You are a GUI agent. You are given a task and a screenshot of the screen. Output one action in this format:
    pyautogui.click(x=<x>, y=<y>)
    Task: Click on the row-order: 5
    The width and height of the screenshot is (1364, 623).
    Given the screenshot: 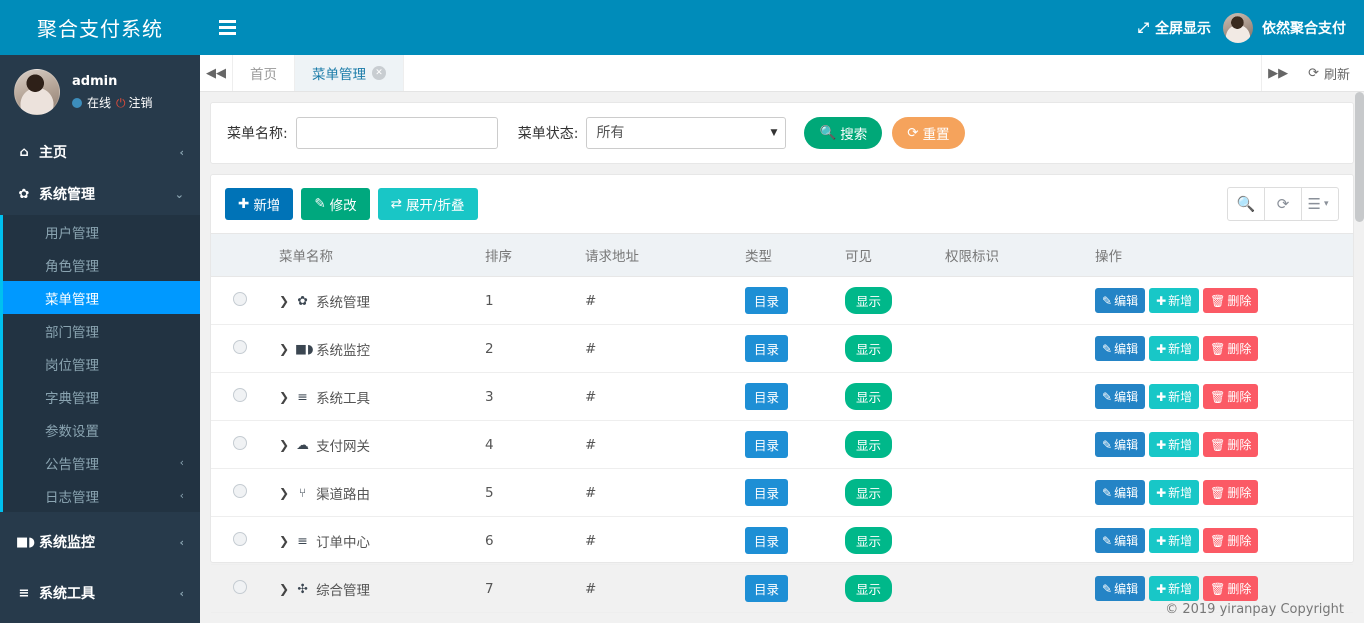 What is the action you would take?
    pyautogui.click(x=527, y=492)
    